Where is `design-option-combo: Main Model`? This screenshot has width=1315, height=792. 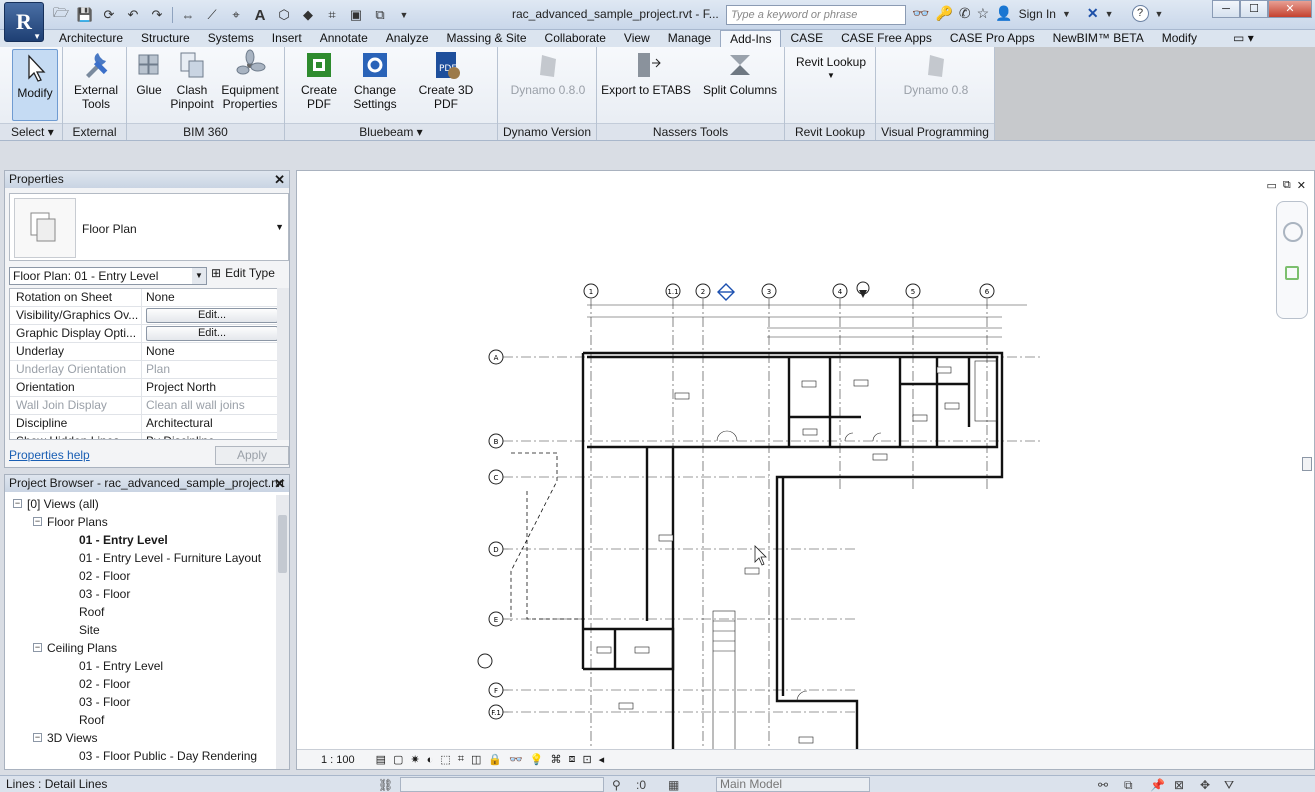
design-option-combo: Main Model is located at coordinates (793, 784).